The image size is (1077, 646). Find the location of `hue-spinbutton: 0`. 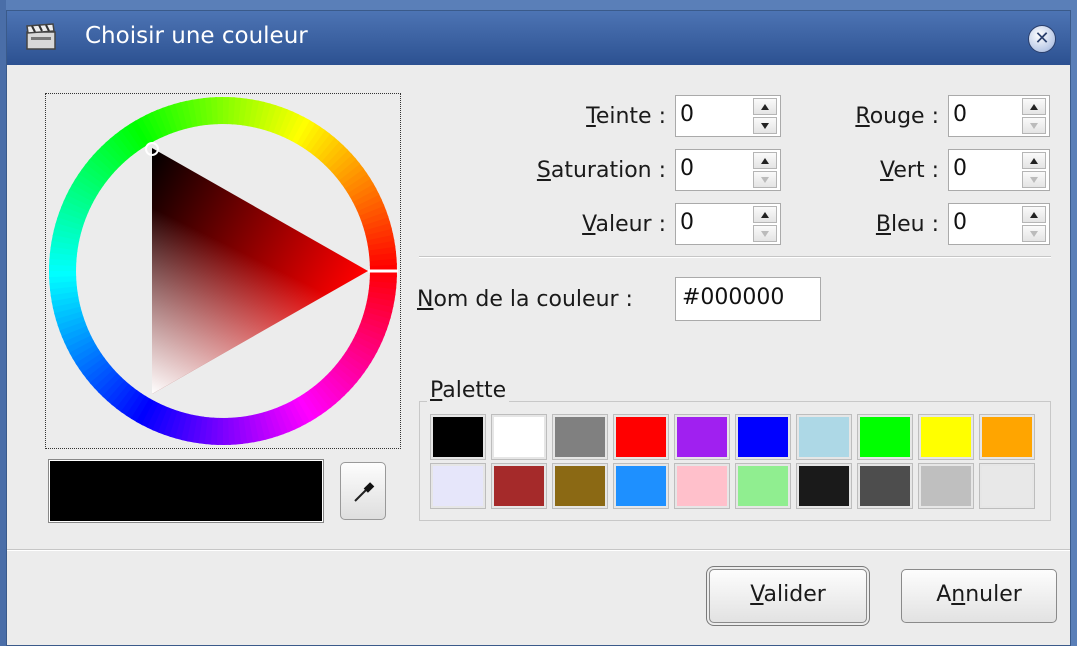

hue-spinbutton: 0 is located at coordinates (728, 116).